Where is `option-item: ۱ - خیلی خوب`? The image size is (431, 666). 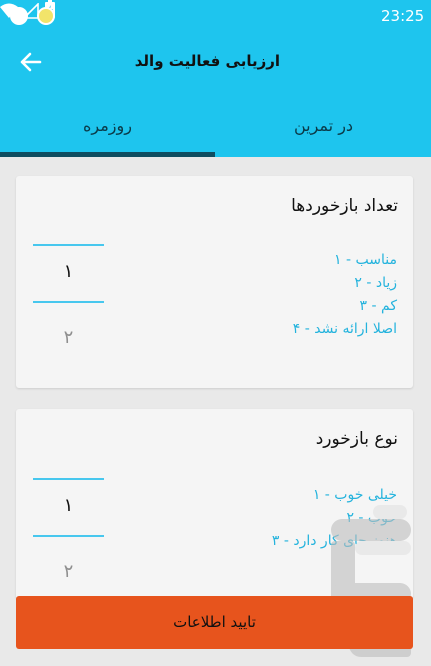 option-item: ۱ - خیلی خوب is located at coordinates (297, 495).